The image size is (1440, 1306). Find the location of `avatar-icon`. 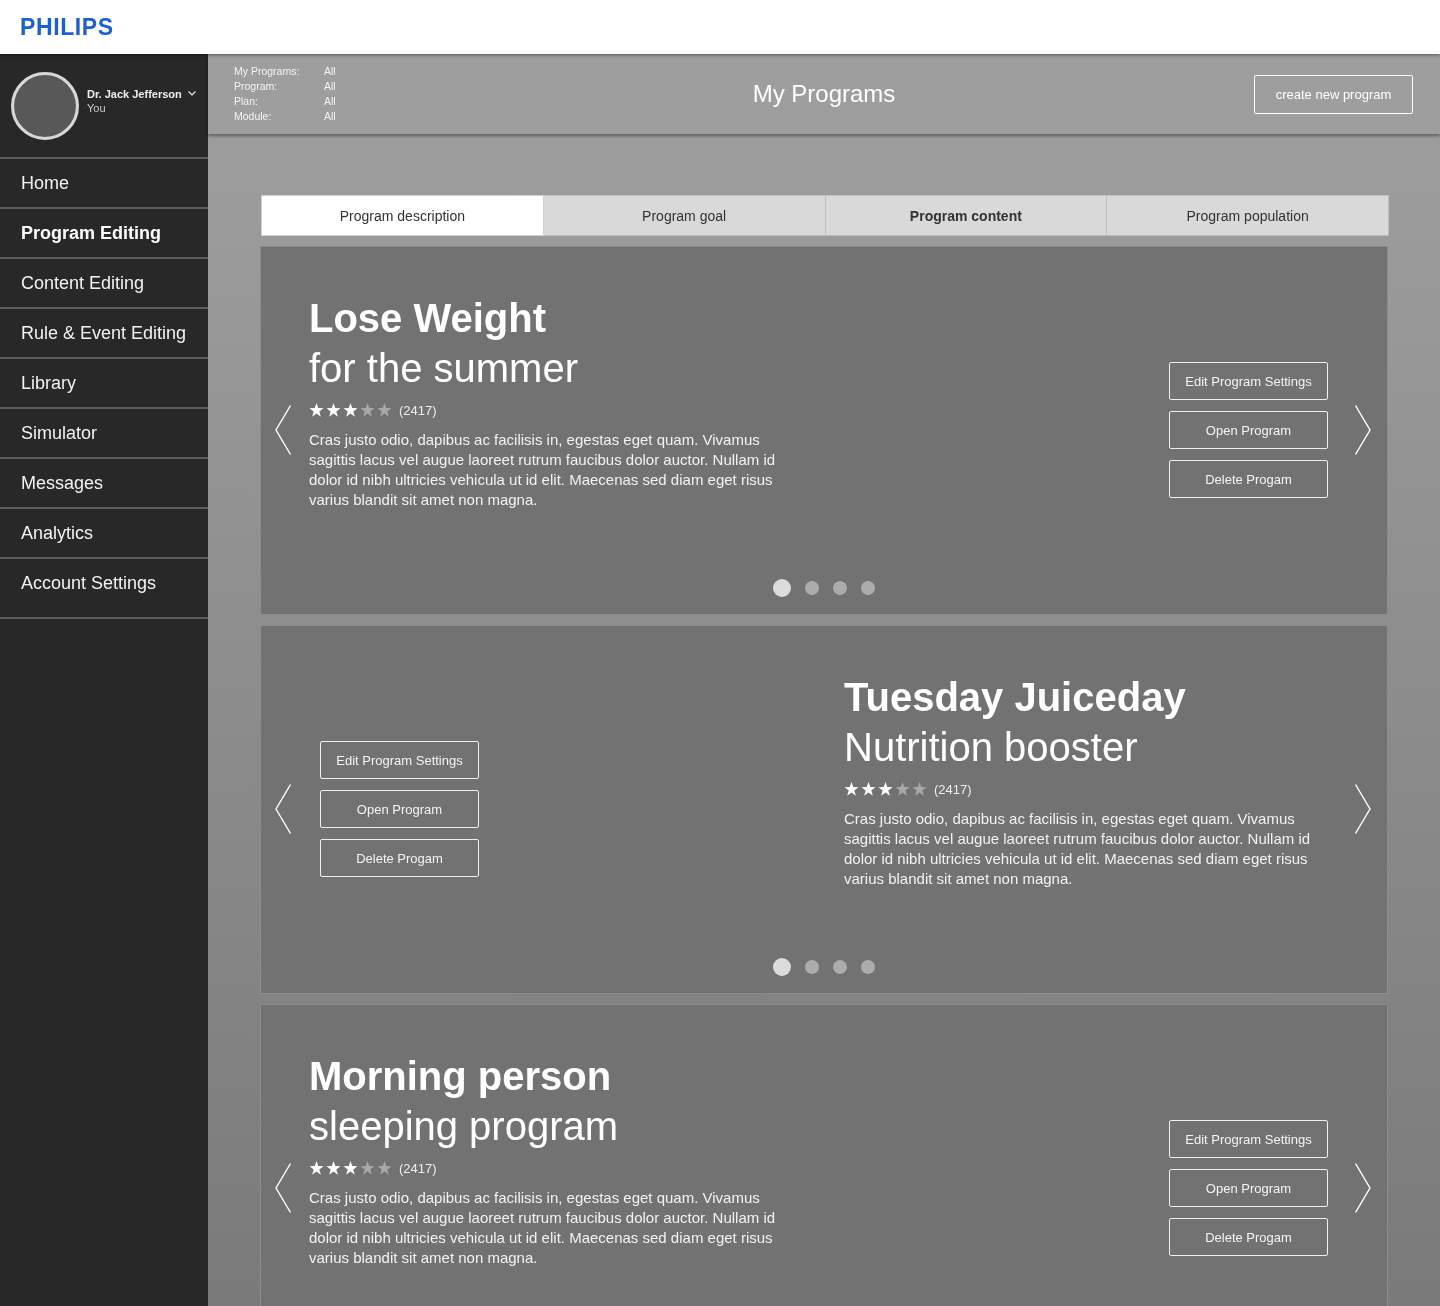

avatar-icon is located at coordinates (45, 105).